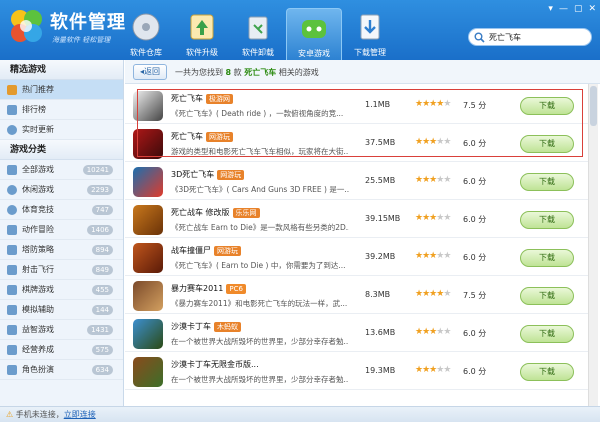 This screenshot has width=600, height=422. I want to click on software-upgrade-icon, so click(202, 27).